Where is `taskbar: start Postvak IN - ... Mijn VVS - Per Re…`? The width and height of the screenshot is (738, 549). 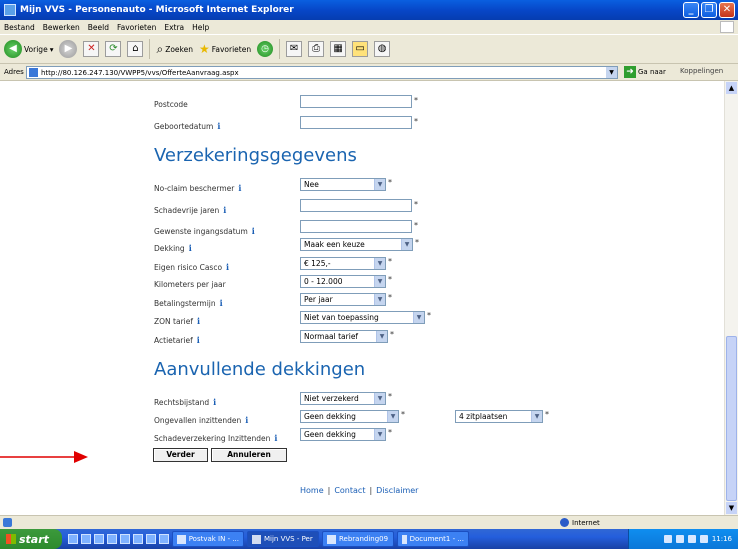 taskbar: start Postvak IN - ... Mijn VVS - Per Re… is located at coordinates (369, 539).